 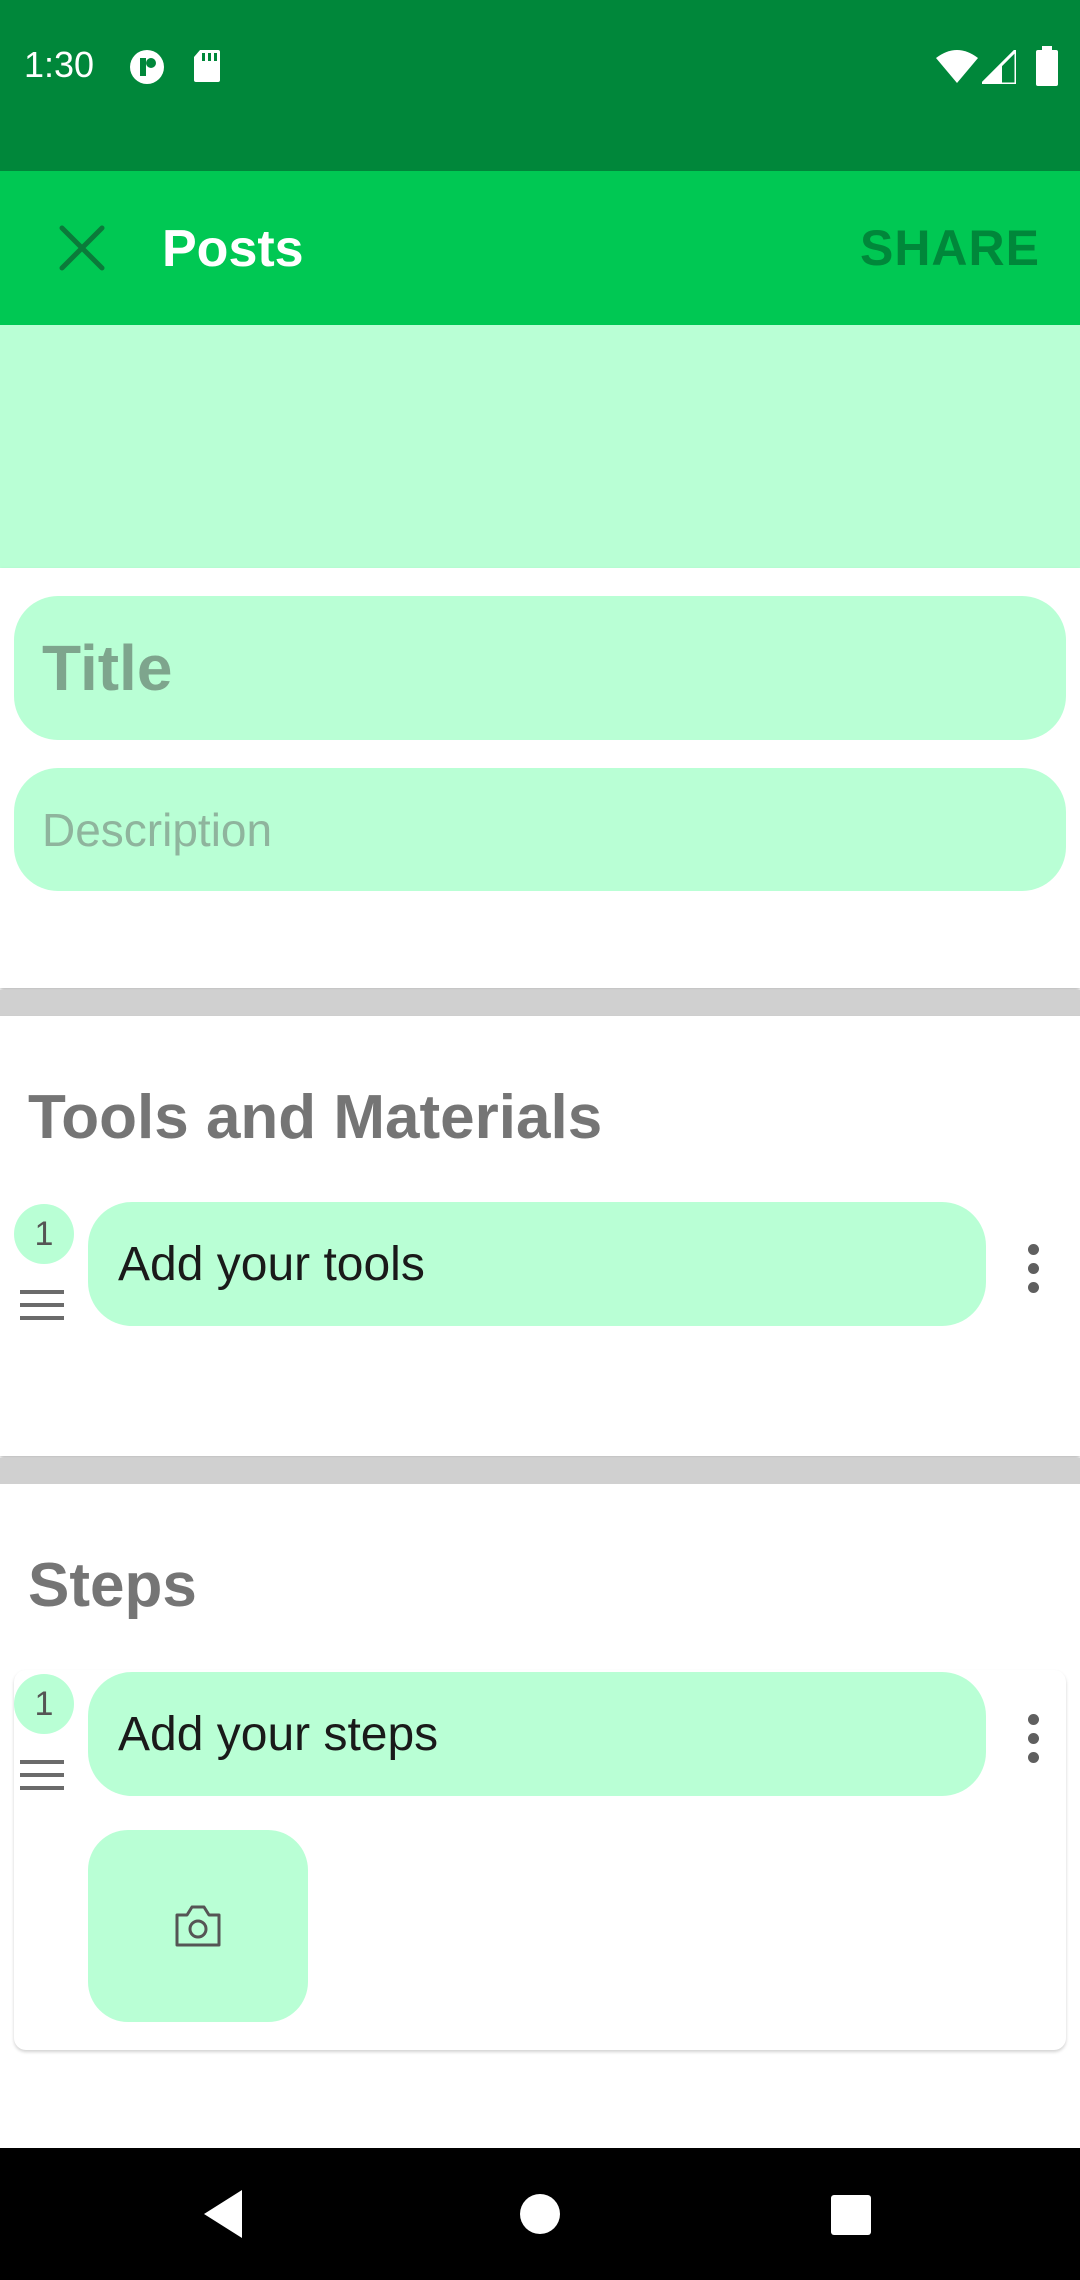 I want to click on system-nav-bar, so click(x=540, y=2214).